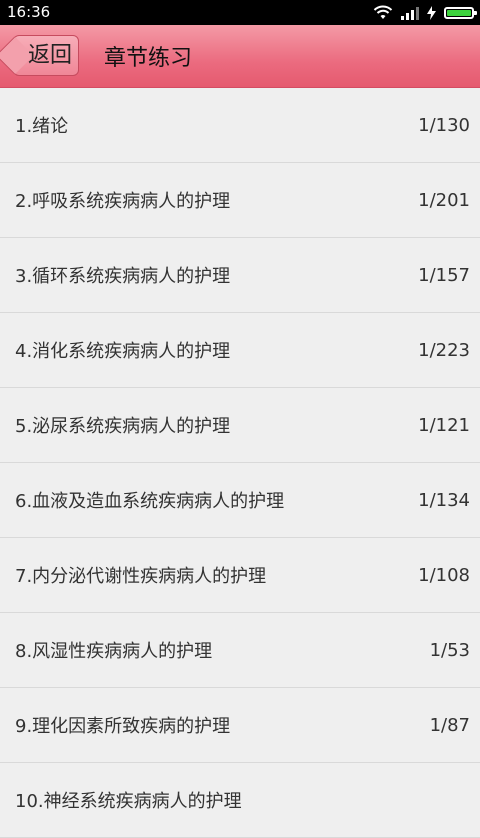 This screenshot has height=838, width=480. Describe the element at coordinates (148, 58) in the screenshot. I see `page-title: 章节练习` at that location.